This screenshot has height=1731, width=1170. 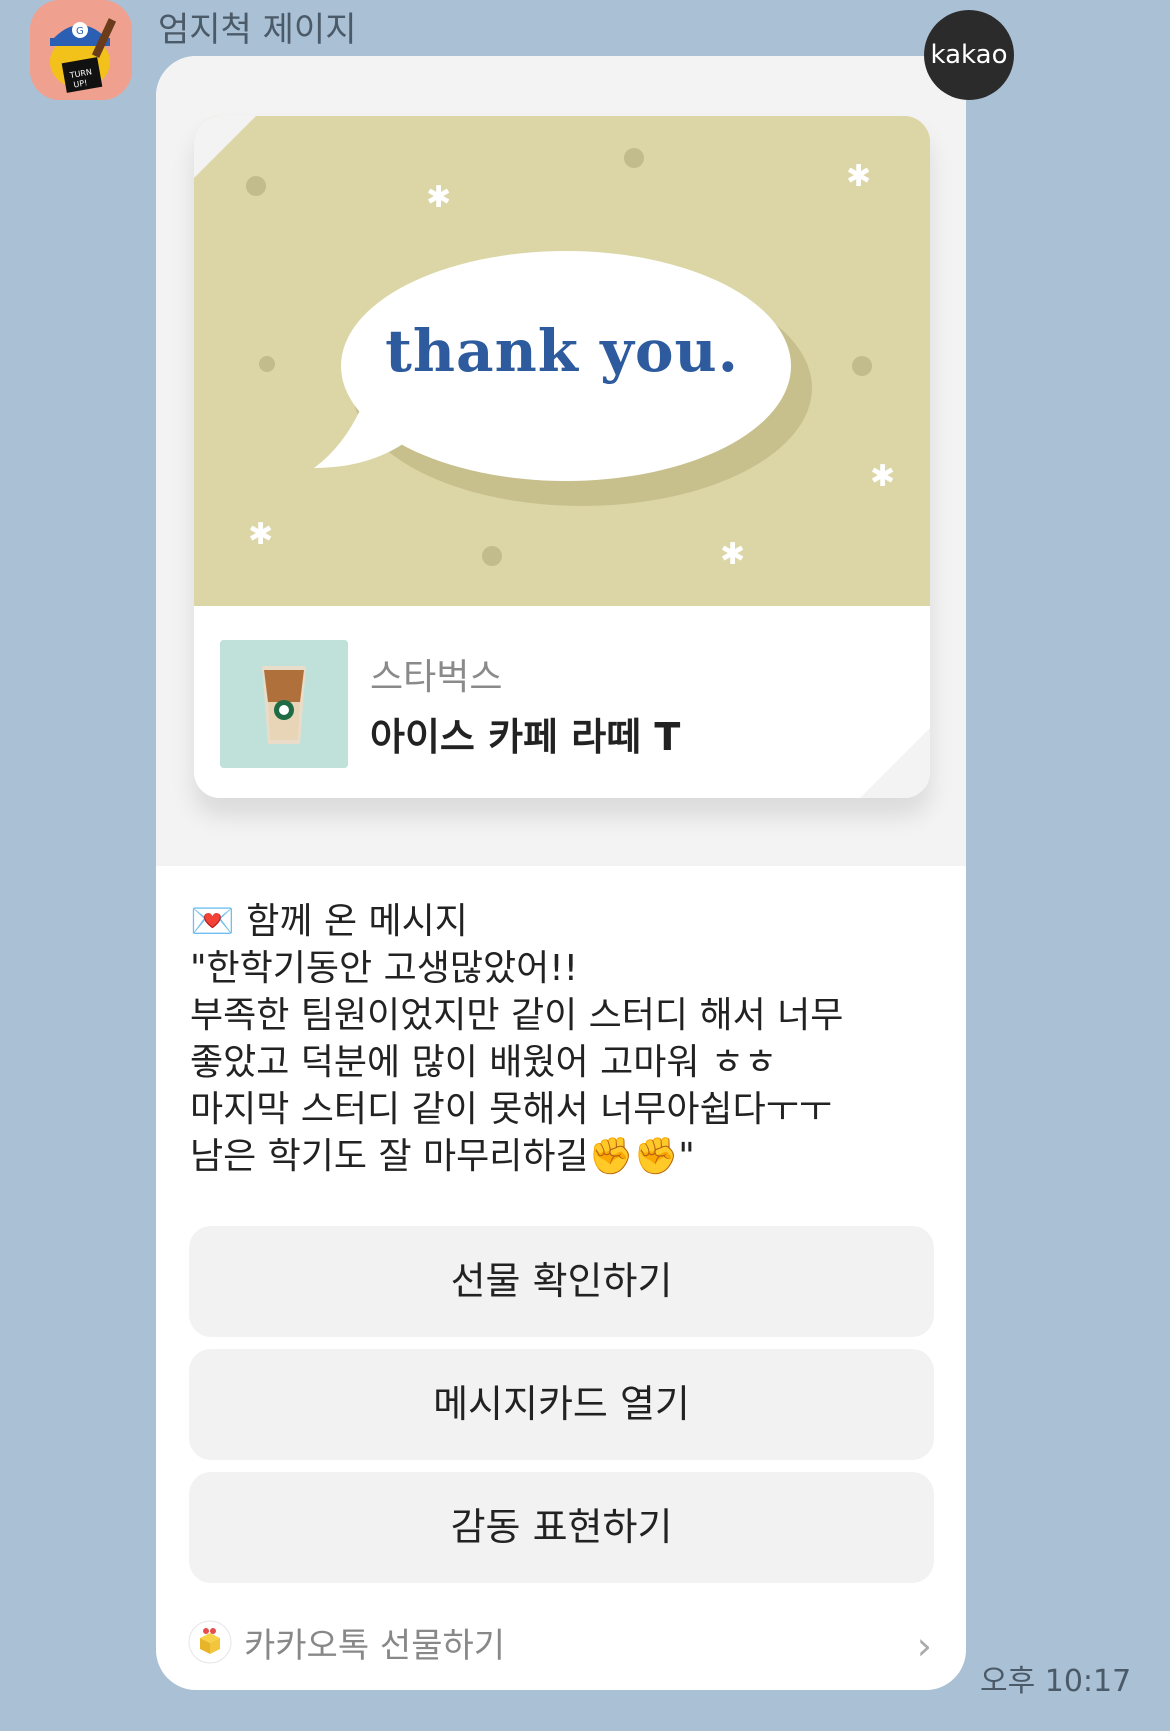 I want to click on card-fold-corner-bottom, so click(x=895, y=763).